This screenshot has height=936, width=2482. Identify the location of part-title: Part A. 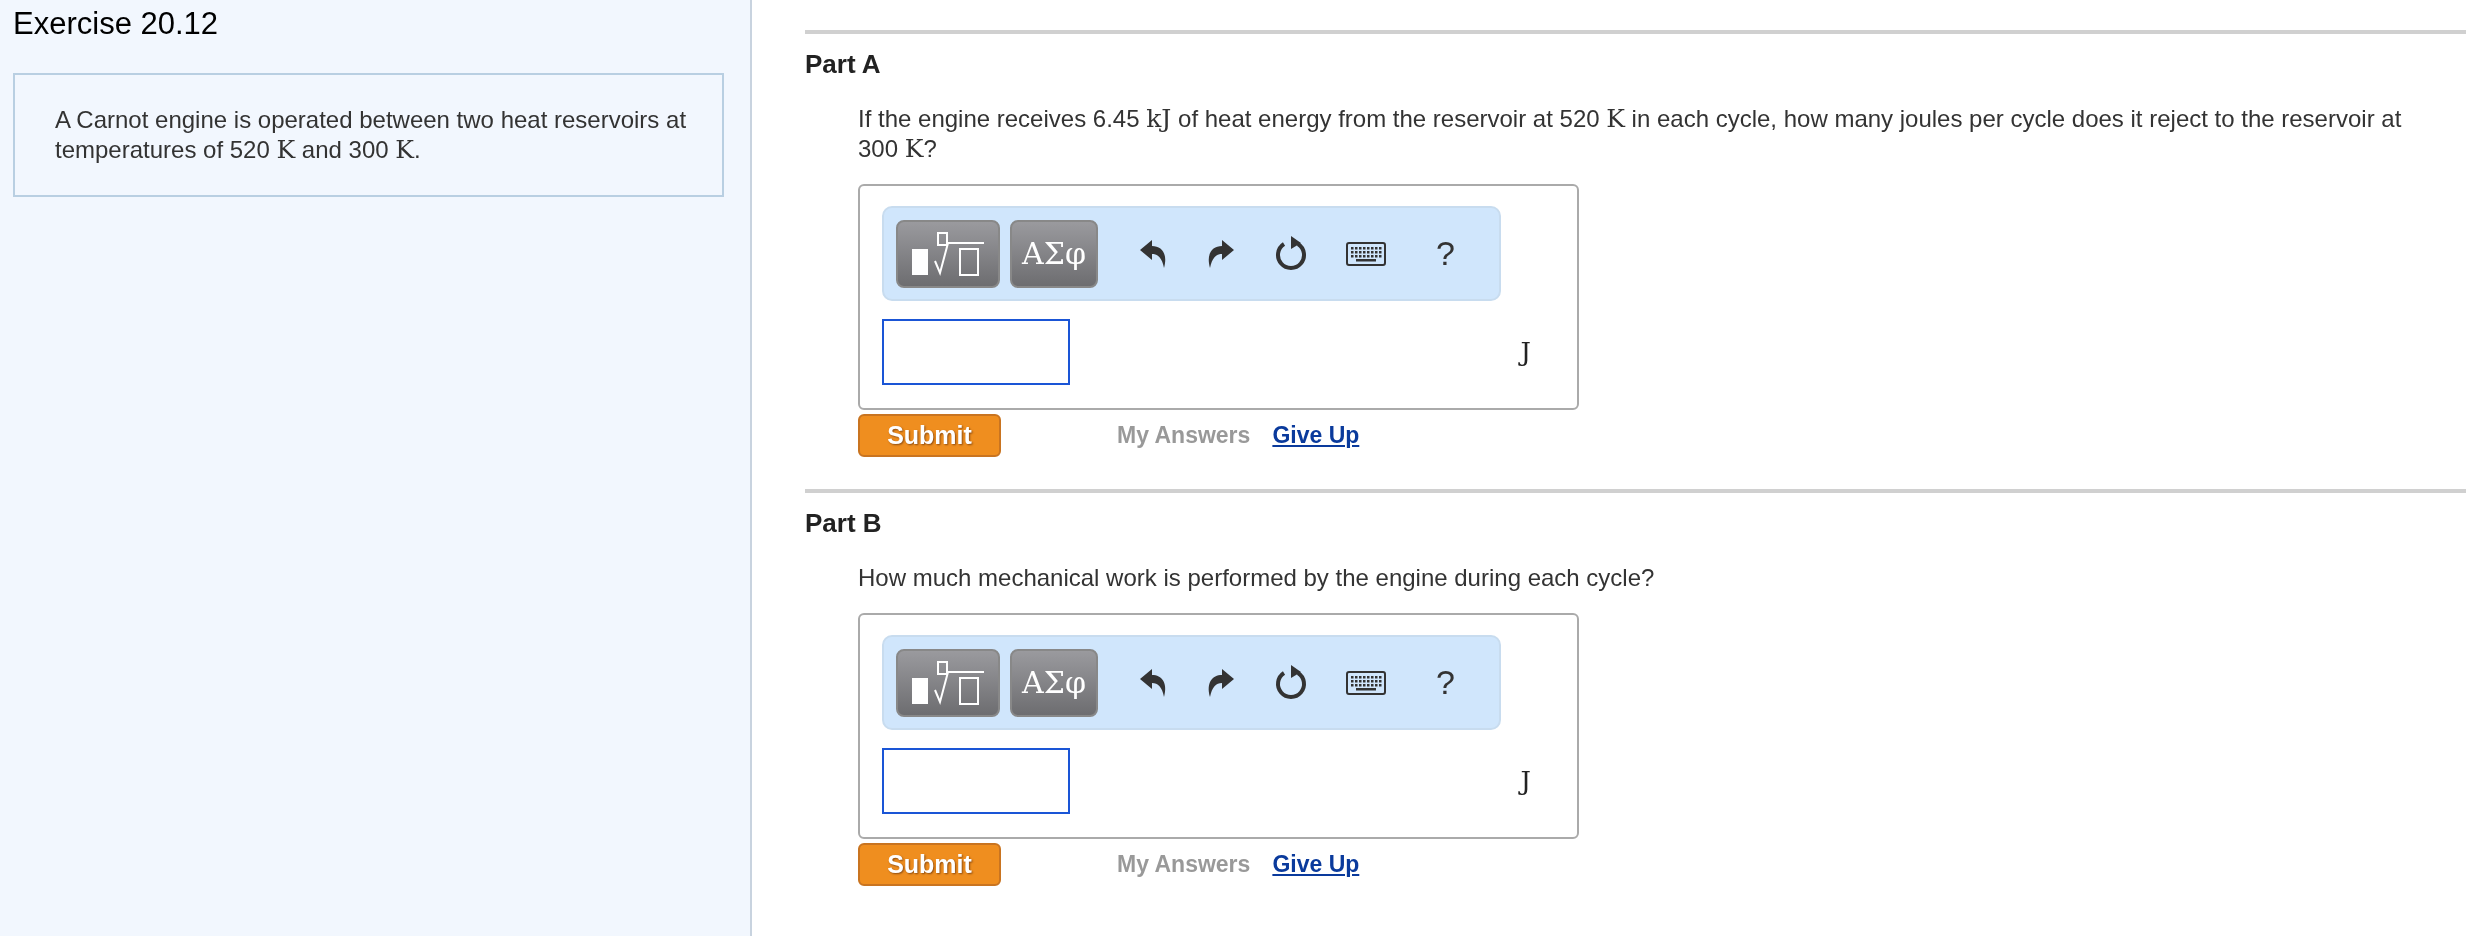
(843, 64).